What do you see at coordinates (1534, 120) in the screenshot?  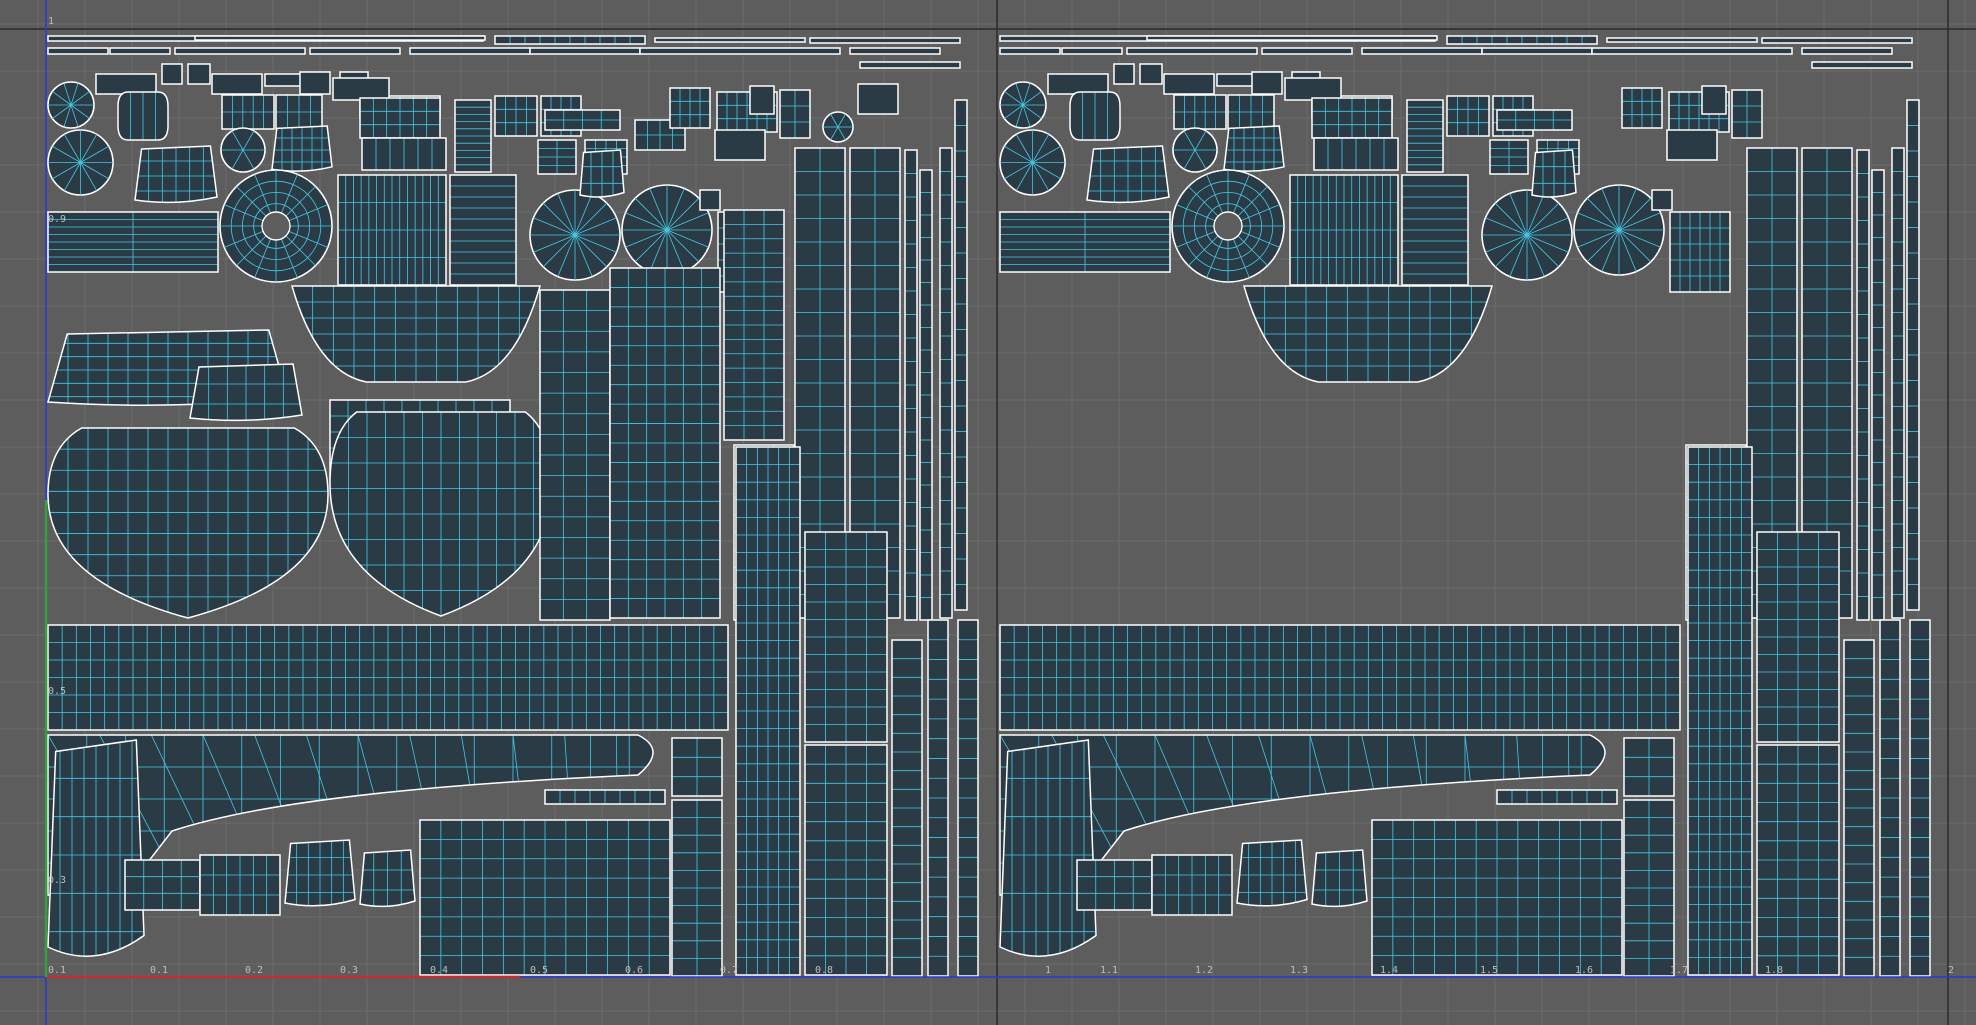 I see `shell-b34` at bounding box center [1534, 120].